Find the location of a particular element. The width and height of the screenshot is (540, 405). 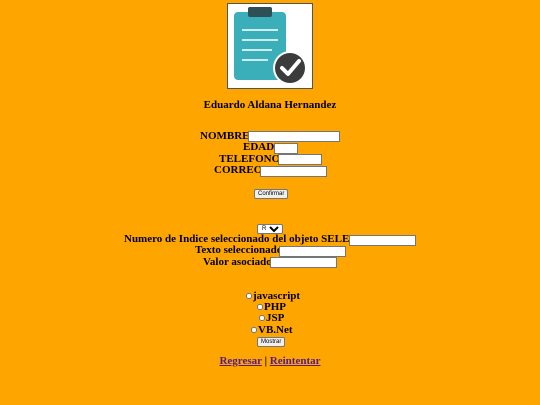

correo-field is located at coordinates (293, 171).